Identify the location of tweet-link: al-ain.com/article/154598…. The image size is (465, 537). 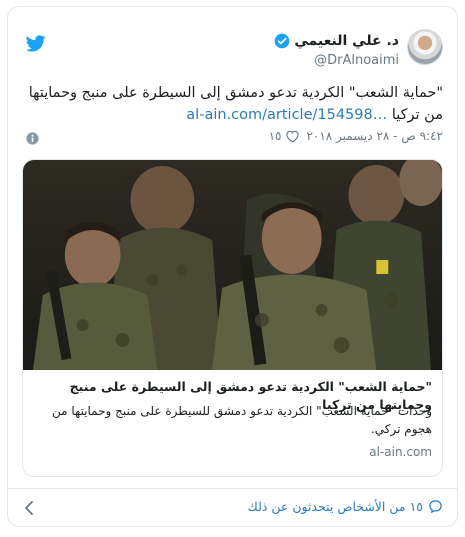
(286, 115).